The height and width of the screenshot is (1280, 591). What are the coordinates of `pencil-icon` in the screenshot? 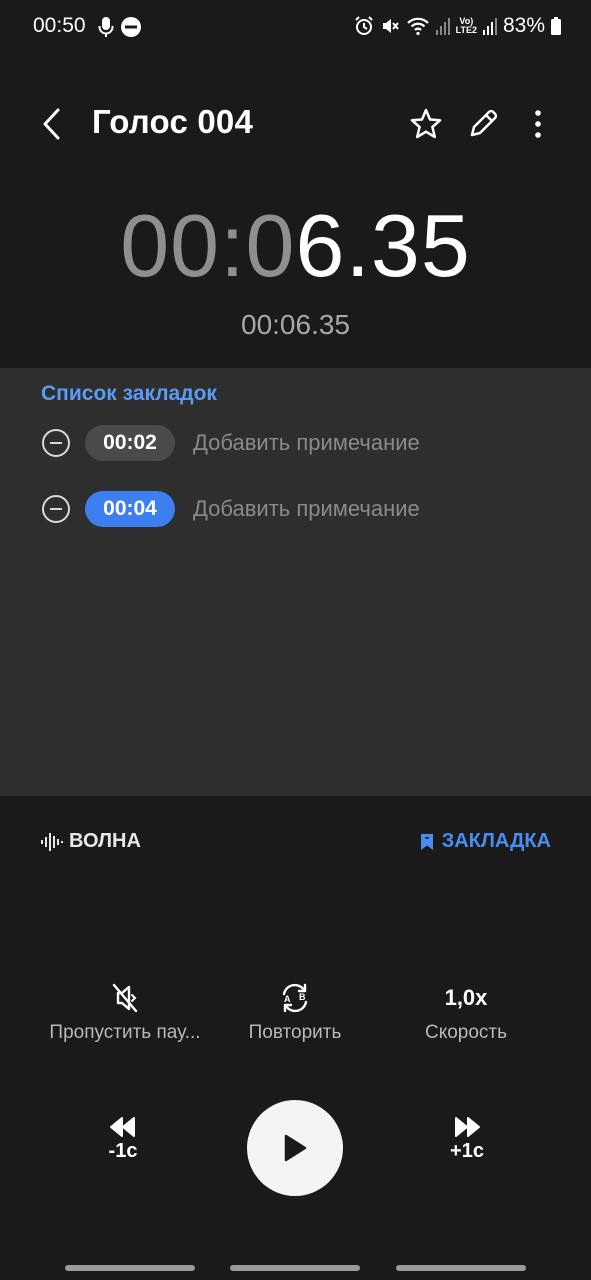 It's located at (484, 123).